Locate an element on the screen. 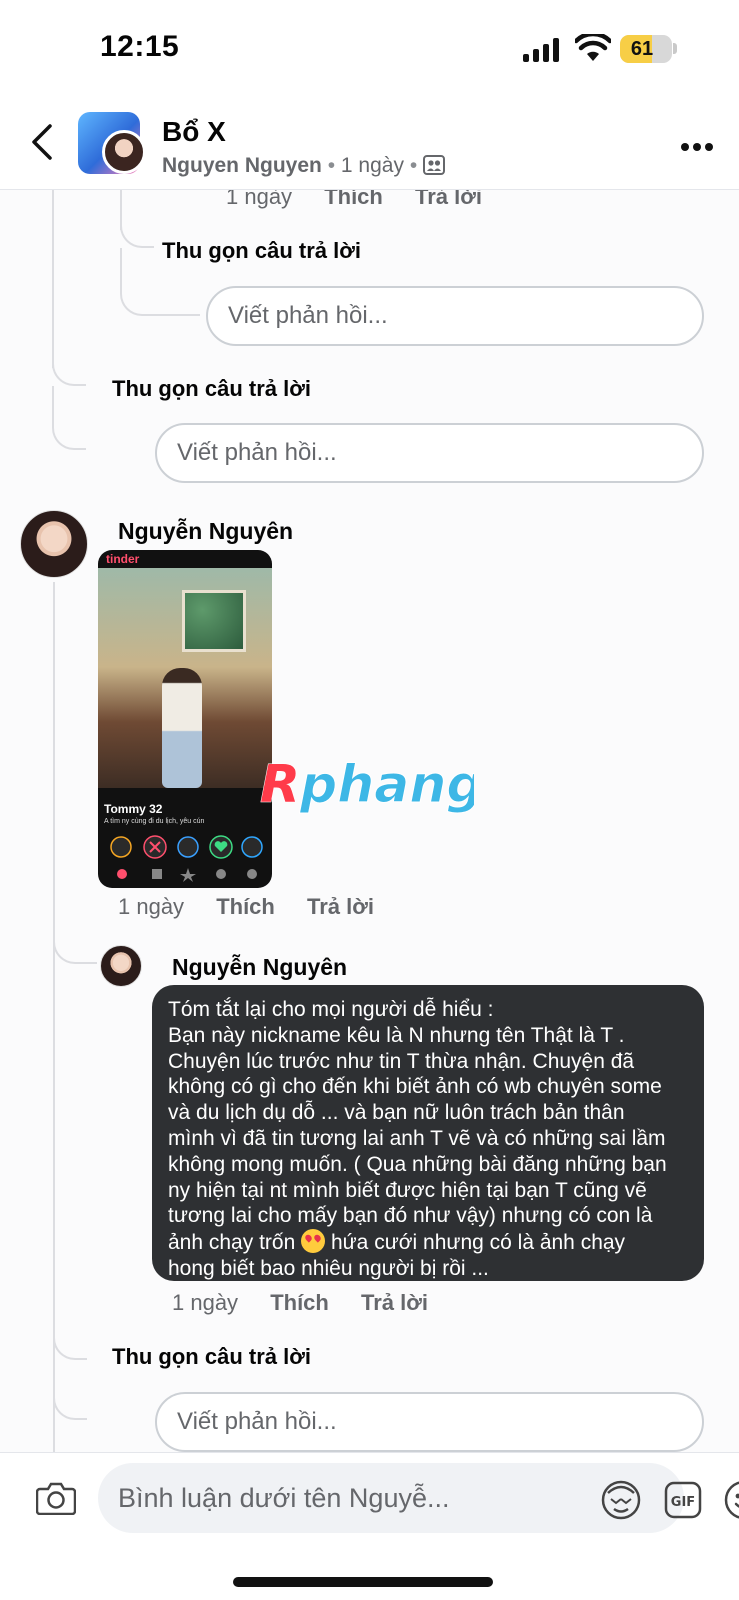 Image resolution: width=739 pixels, height=1600 pixels. more-options-icon is located at coordinates (697, 147).